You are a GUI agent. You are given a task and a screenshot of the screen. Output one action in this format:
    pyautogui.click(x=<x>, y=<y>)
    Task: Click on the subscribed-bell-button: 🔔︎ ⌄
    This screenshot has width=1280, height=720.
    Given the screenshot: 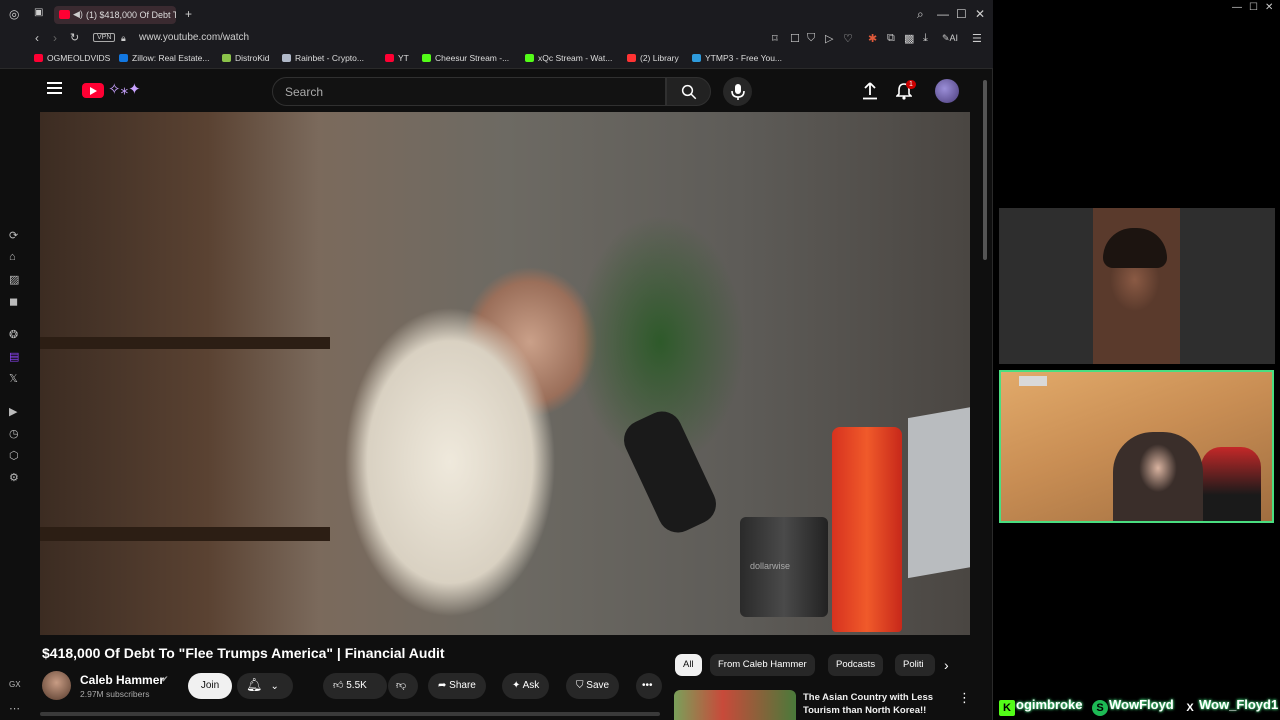 What is the action you would take?
    pyautogui.click(x=265, y=686)
    